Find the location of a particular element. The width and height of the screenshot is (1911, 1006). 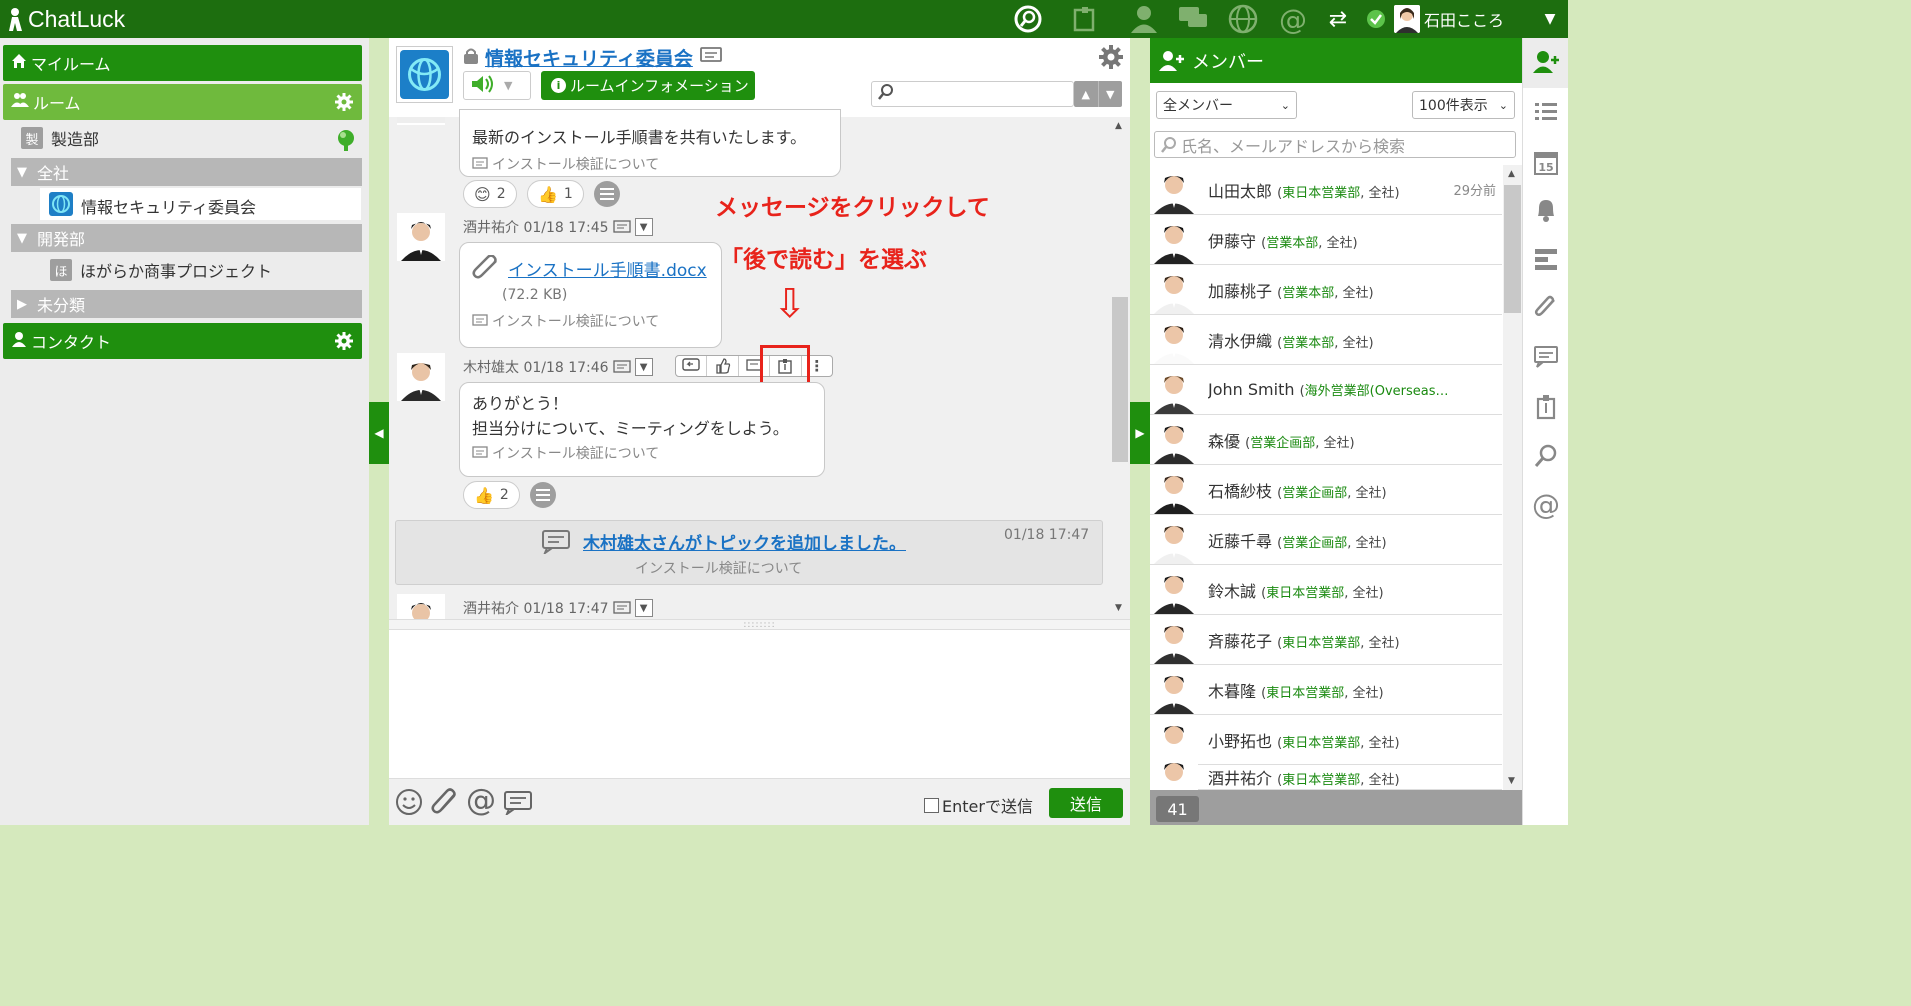

member-row: 清水伊織 (営業本部, 全社) is located at coordinates (1326, 340).